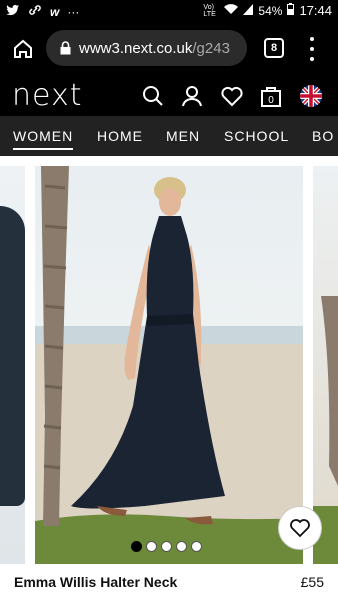 The height and width of the screenshot is (600, 338). Describe the element at coordinates (47, 95) in the screenshot. I see `next-logo: next` at that location.